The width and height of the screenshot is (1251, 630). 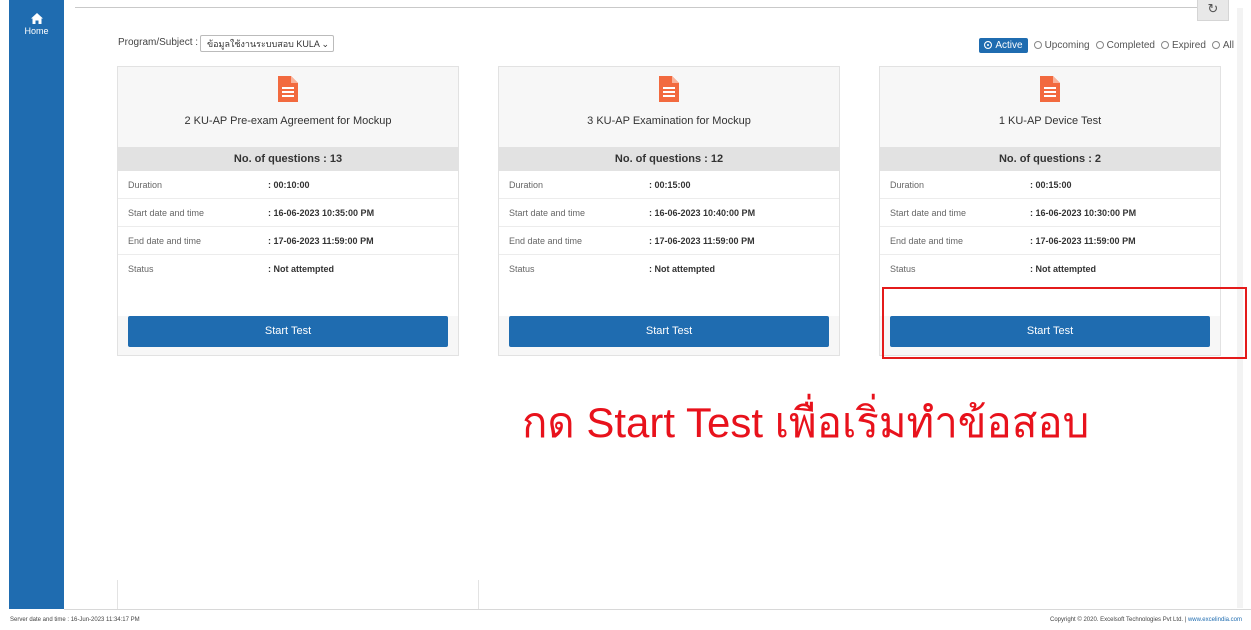 I want to click on filter-all: All, so click(x=1222, y=45).